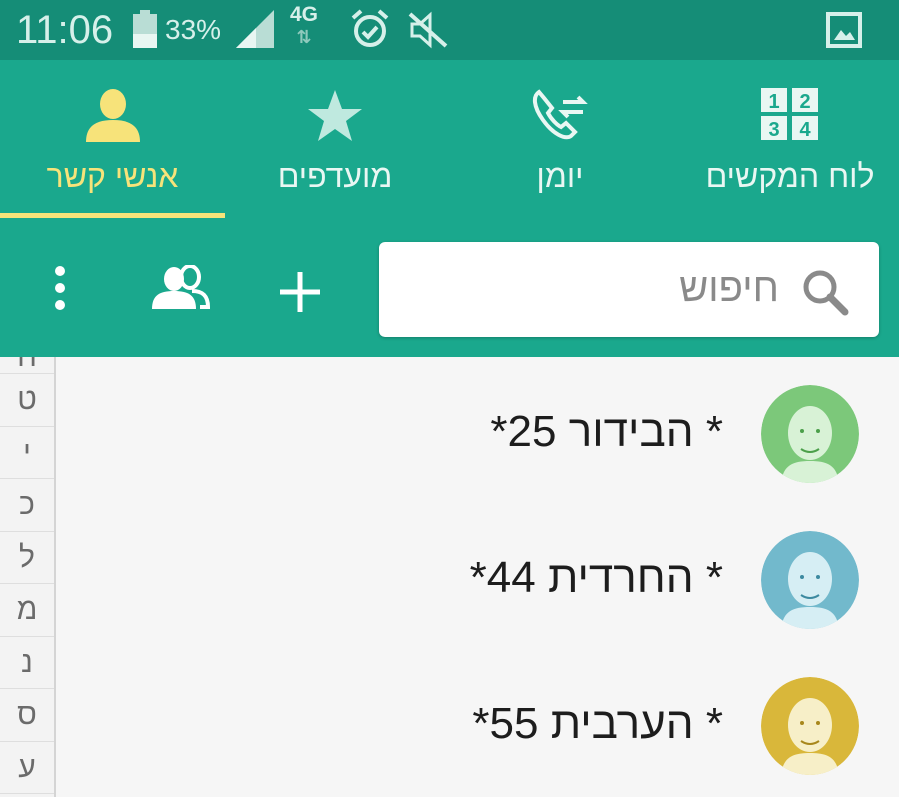 Image resolution: width=899 pixels, height=797 pixels. Describe the element at coordinates (112, 215) in the screenshot. I see `active-tab-indicator` at that location.